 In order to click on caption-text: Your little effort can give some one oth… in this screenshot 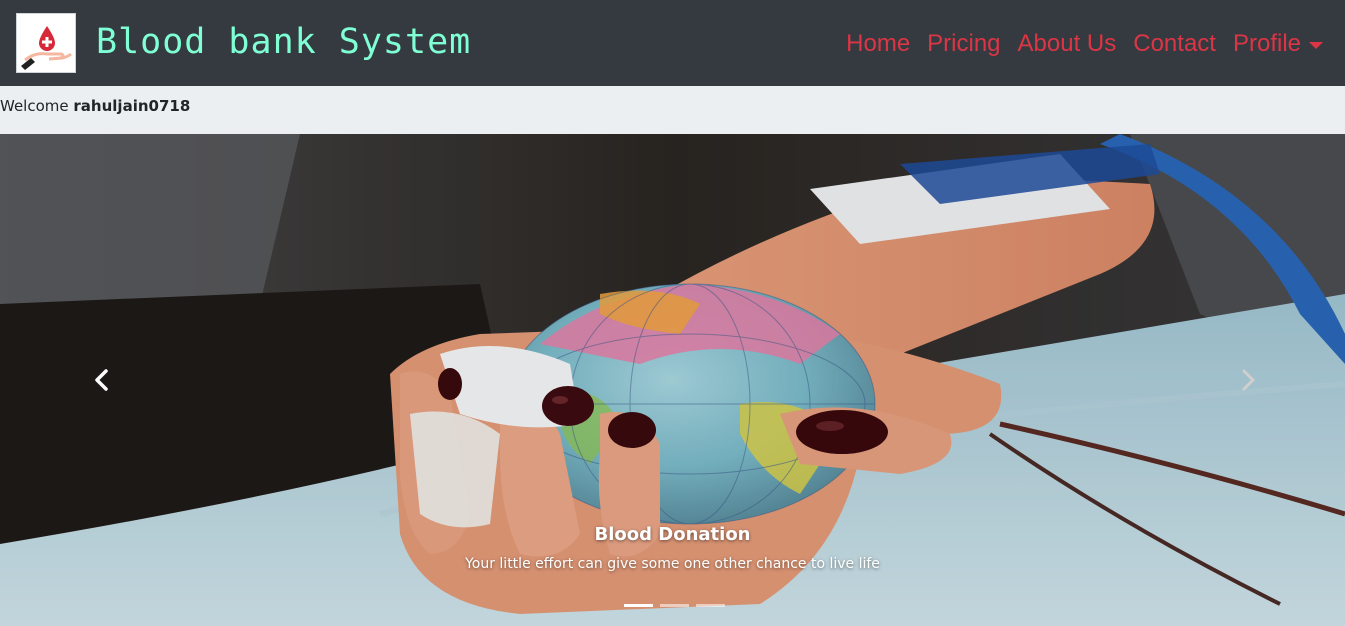, I will do `click(672, 564)`.